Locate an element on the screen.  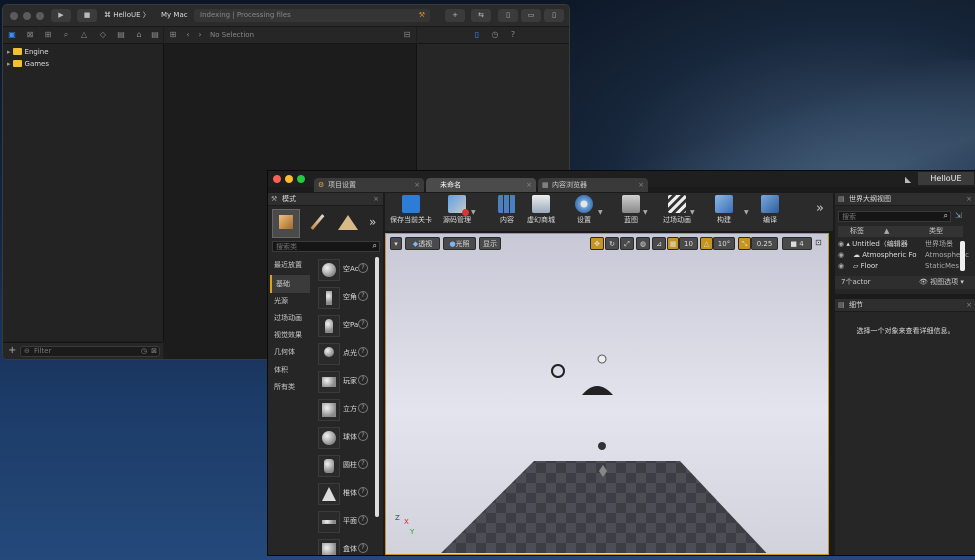
rotation-snap-toggle: △ is located at coordinates (706, 243).